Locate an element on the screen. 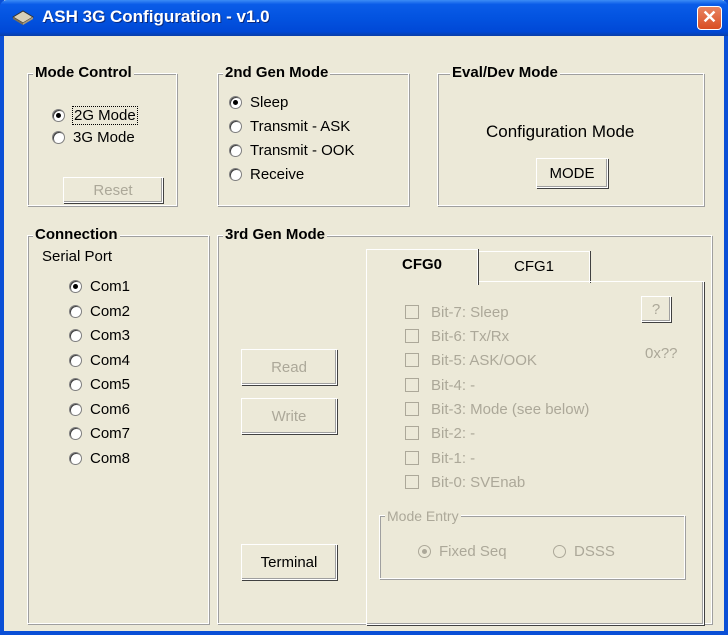 This screenshot has height=635, width=728. tab-label: CFG1 is located at coordinates (533, 266).